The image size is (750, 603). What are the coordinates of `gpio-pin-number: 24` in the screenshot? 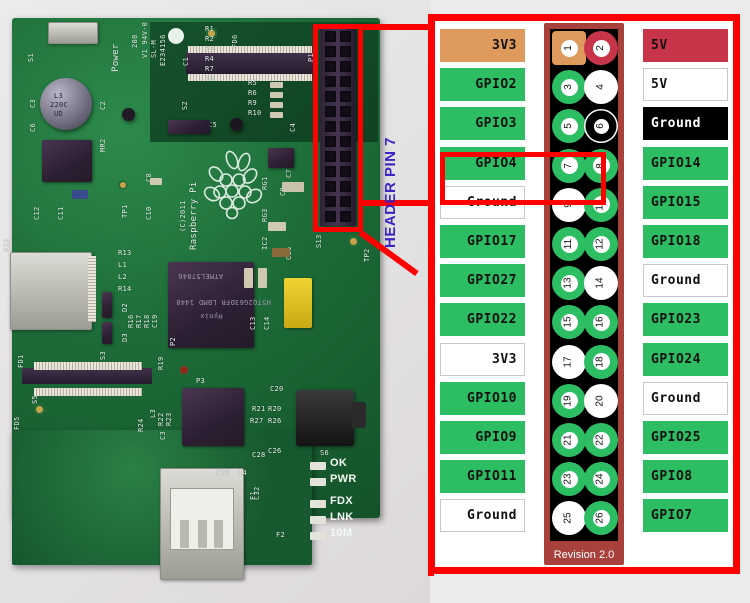 It's located at (600, 479).